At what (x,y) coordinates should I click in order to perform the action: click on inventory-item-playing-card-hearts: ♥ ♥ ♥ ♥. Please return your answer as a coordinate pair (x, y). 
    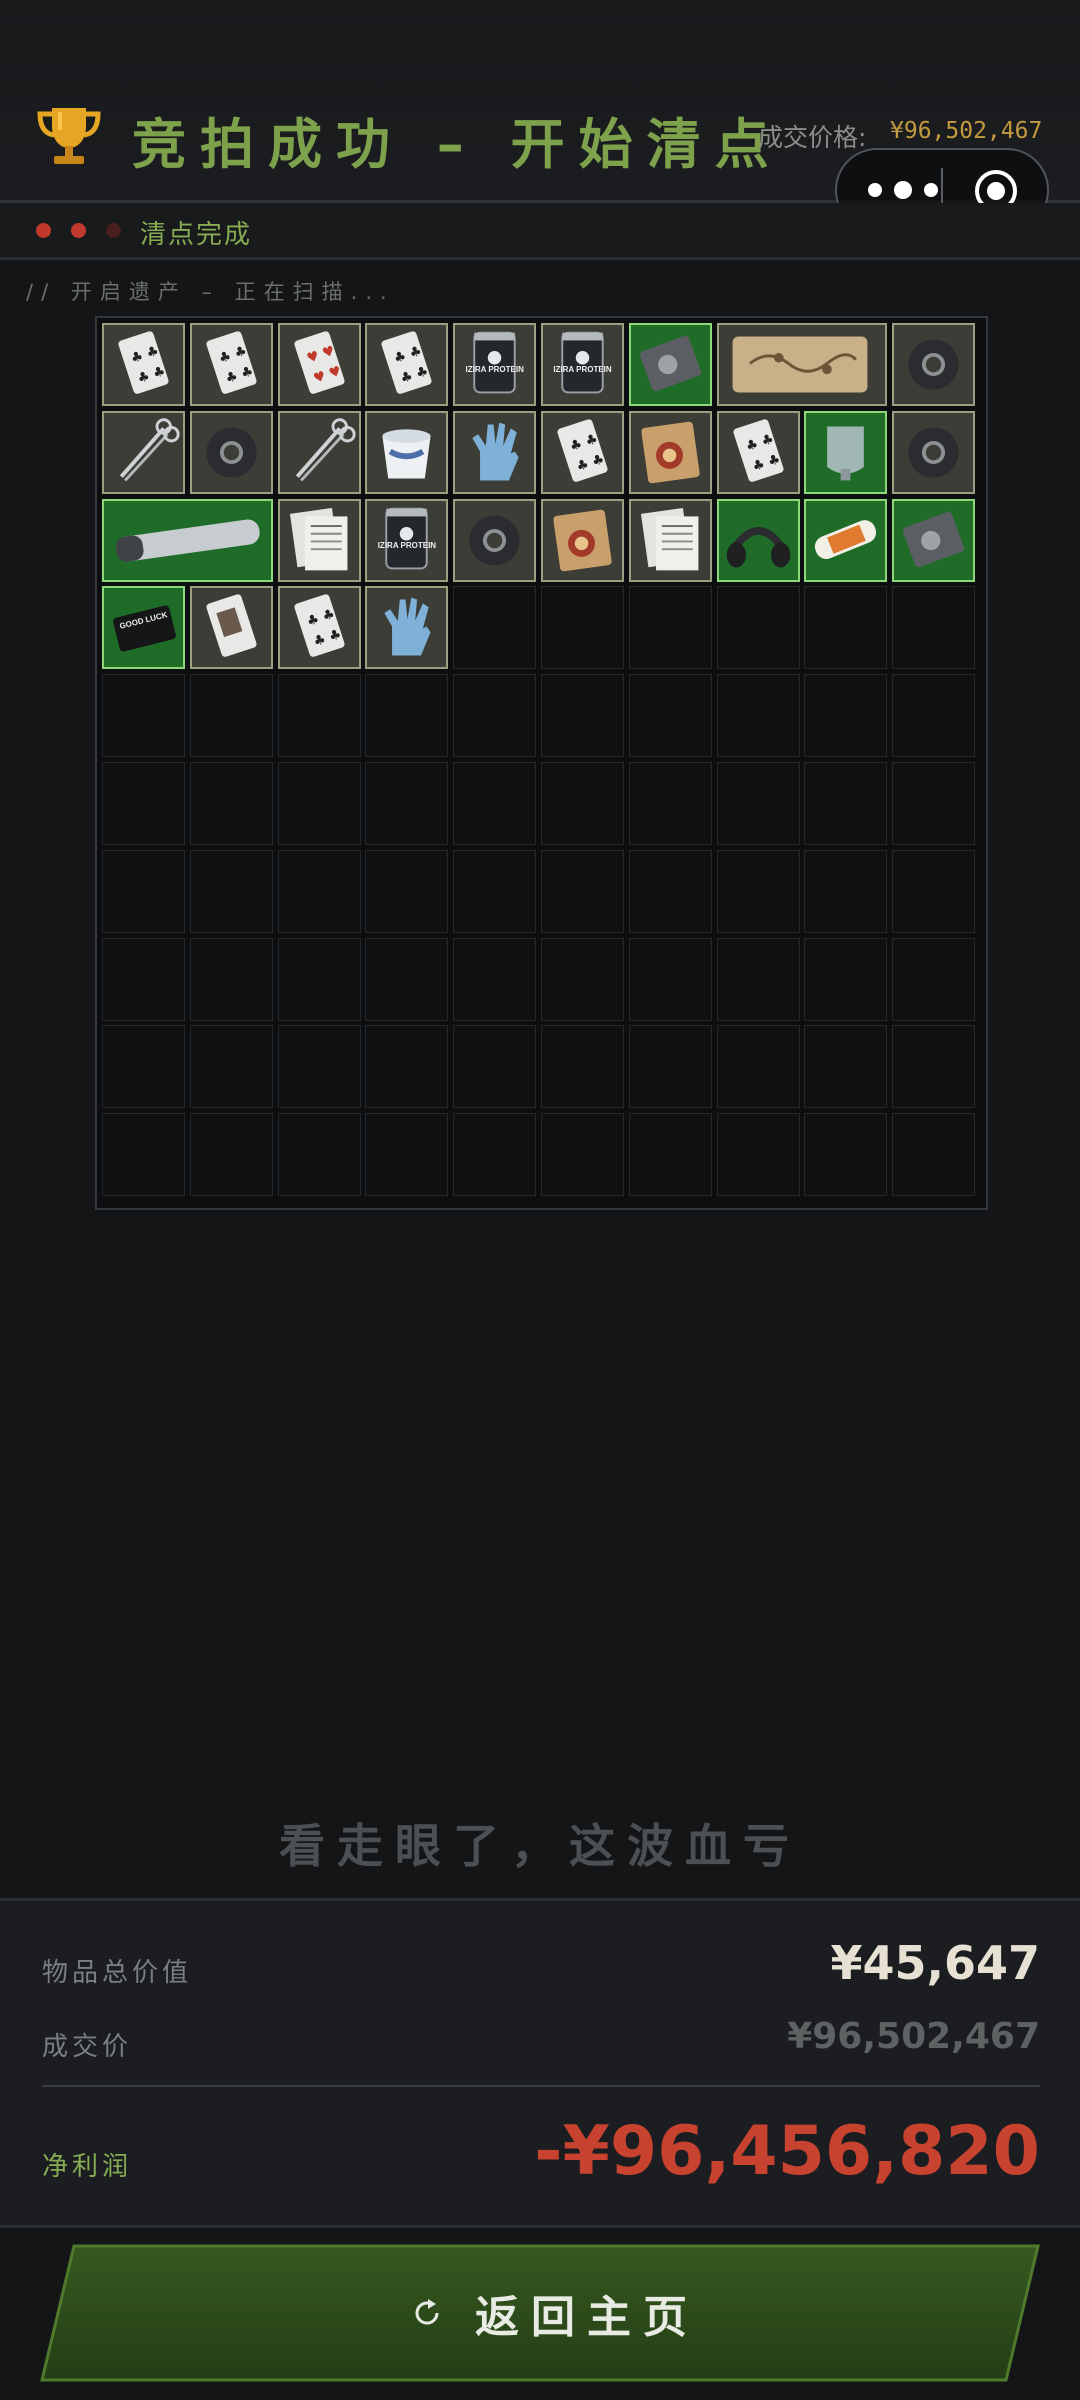
    Looking at the image, I should click on (319, 364).